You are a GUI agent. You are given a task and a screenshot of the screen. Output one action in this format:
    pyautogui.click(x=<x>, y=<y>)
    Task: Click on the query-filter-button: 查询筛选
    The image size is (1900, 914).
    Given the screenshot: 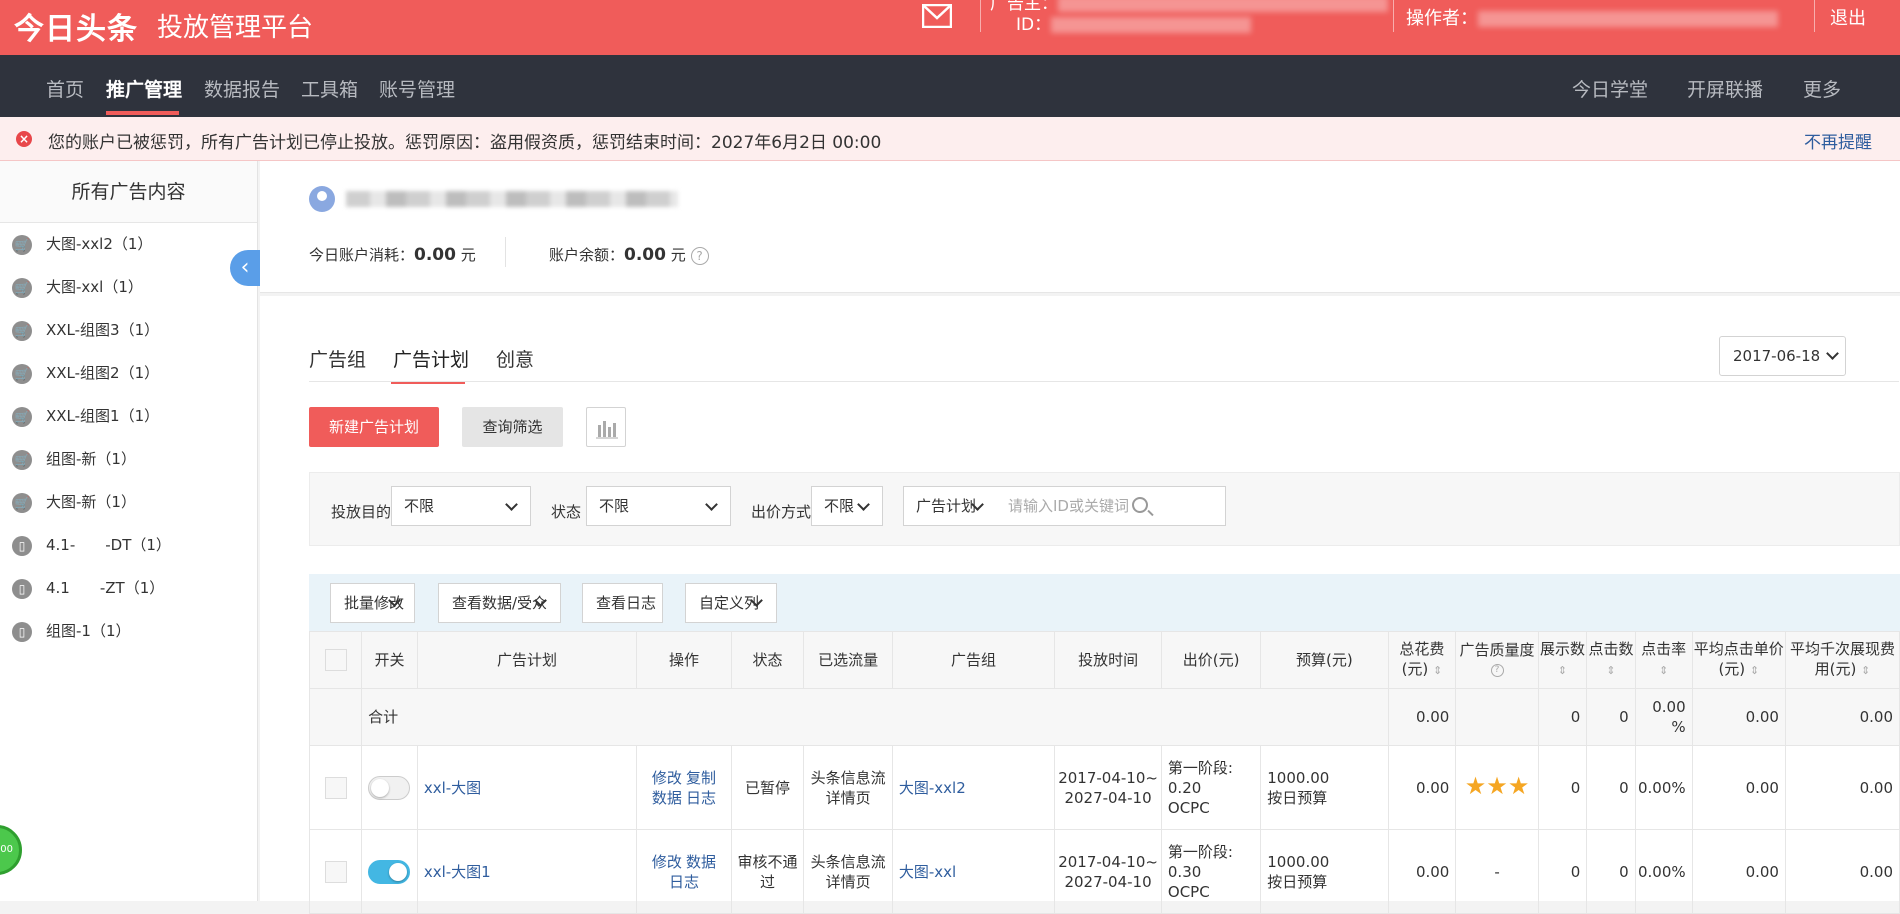 What is the action you would take?
    pyautogui.click(x=512, y=427)
    